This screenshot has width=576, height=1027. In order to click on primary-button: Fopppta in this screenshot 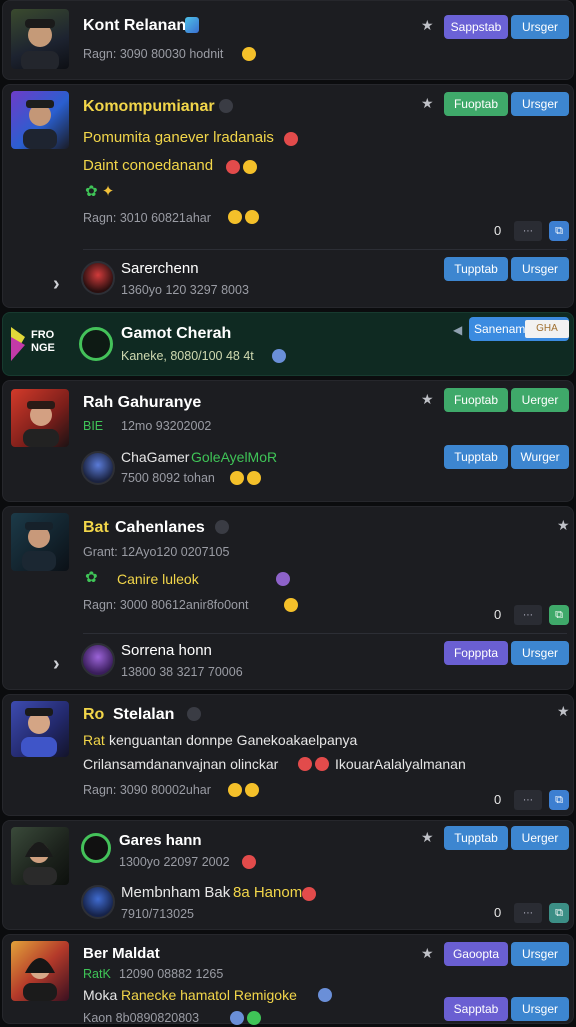, I will do `click(476, 653)`.